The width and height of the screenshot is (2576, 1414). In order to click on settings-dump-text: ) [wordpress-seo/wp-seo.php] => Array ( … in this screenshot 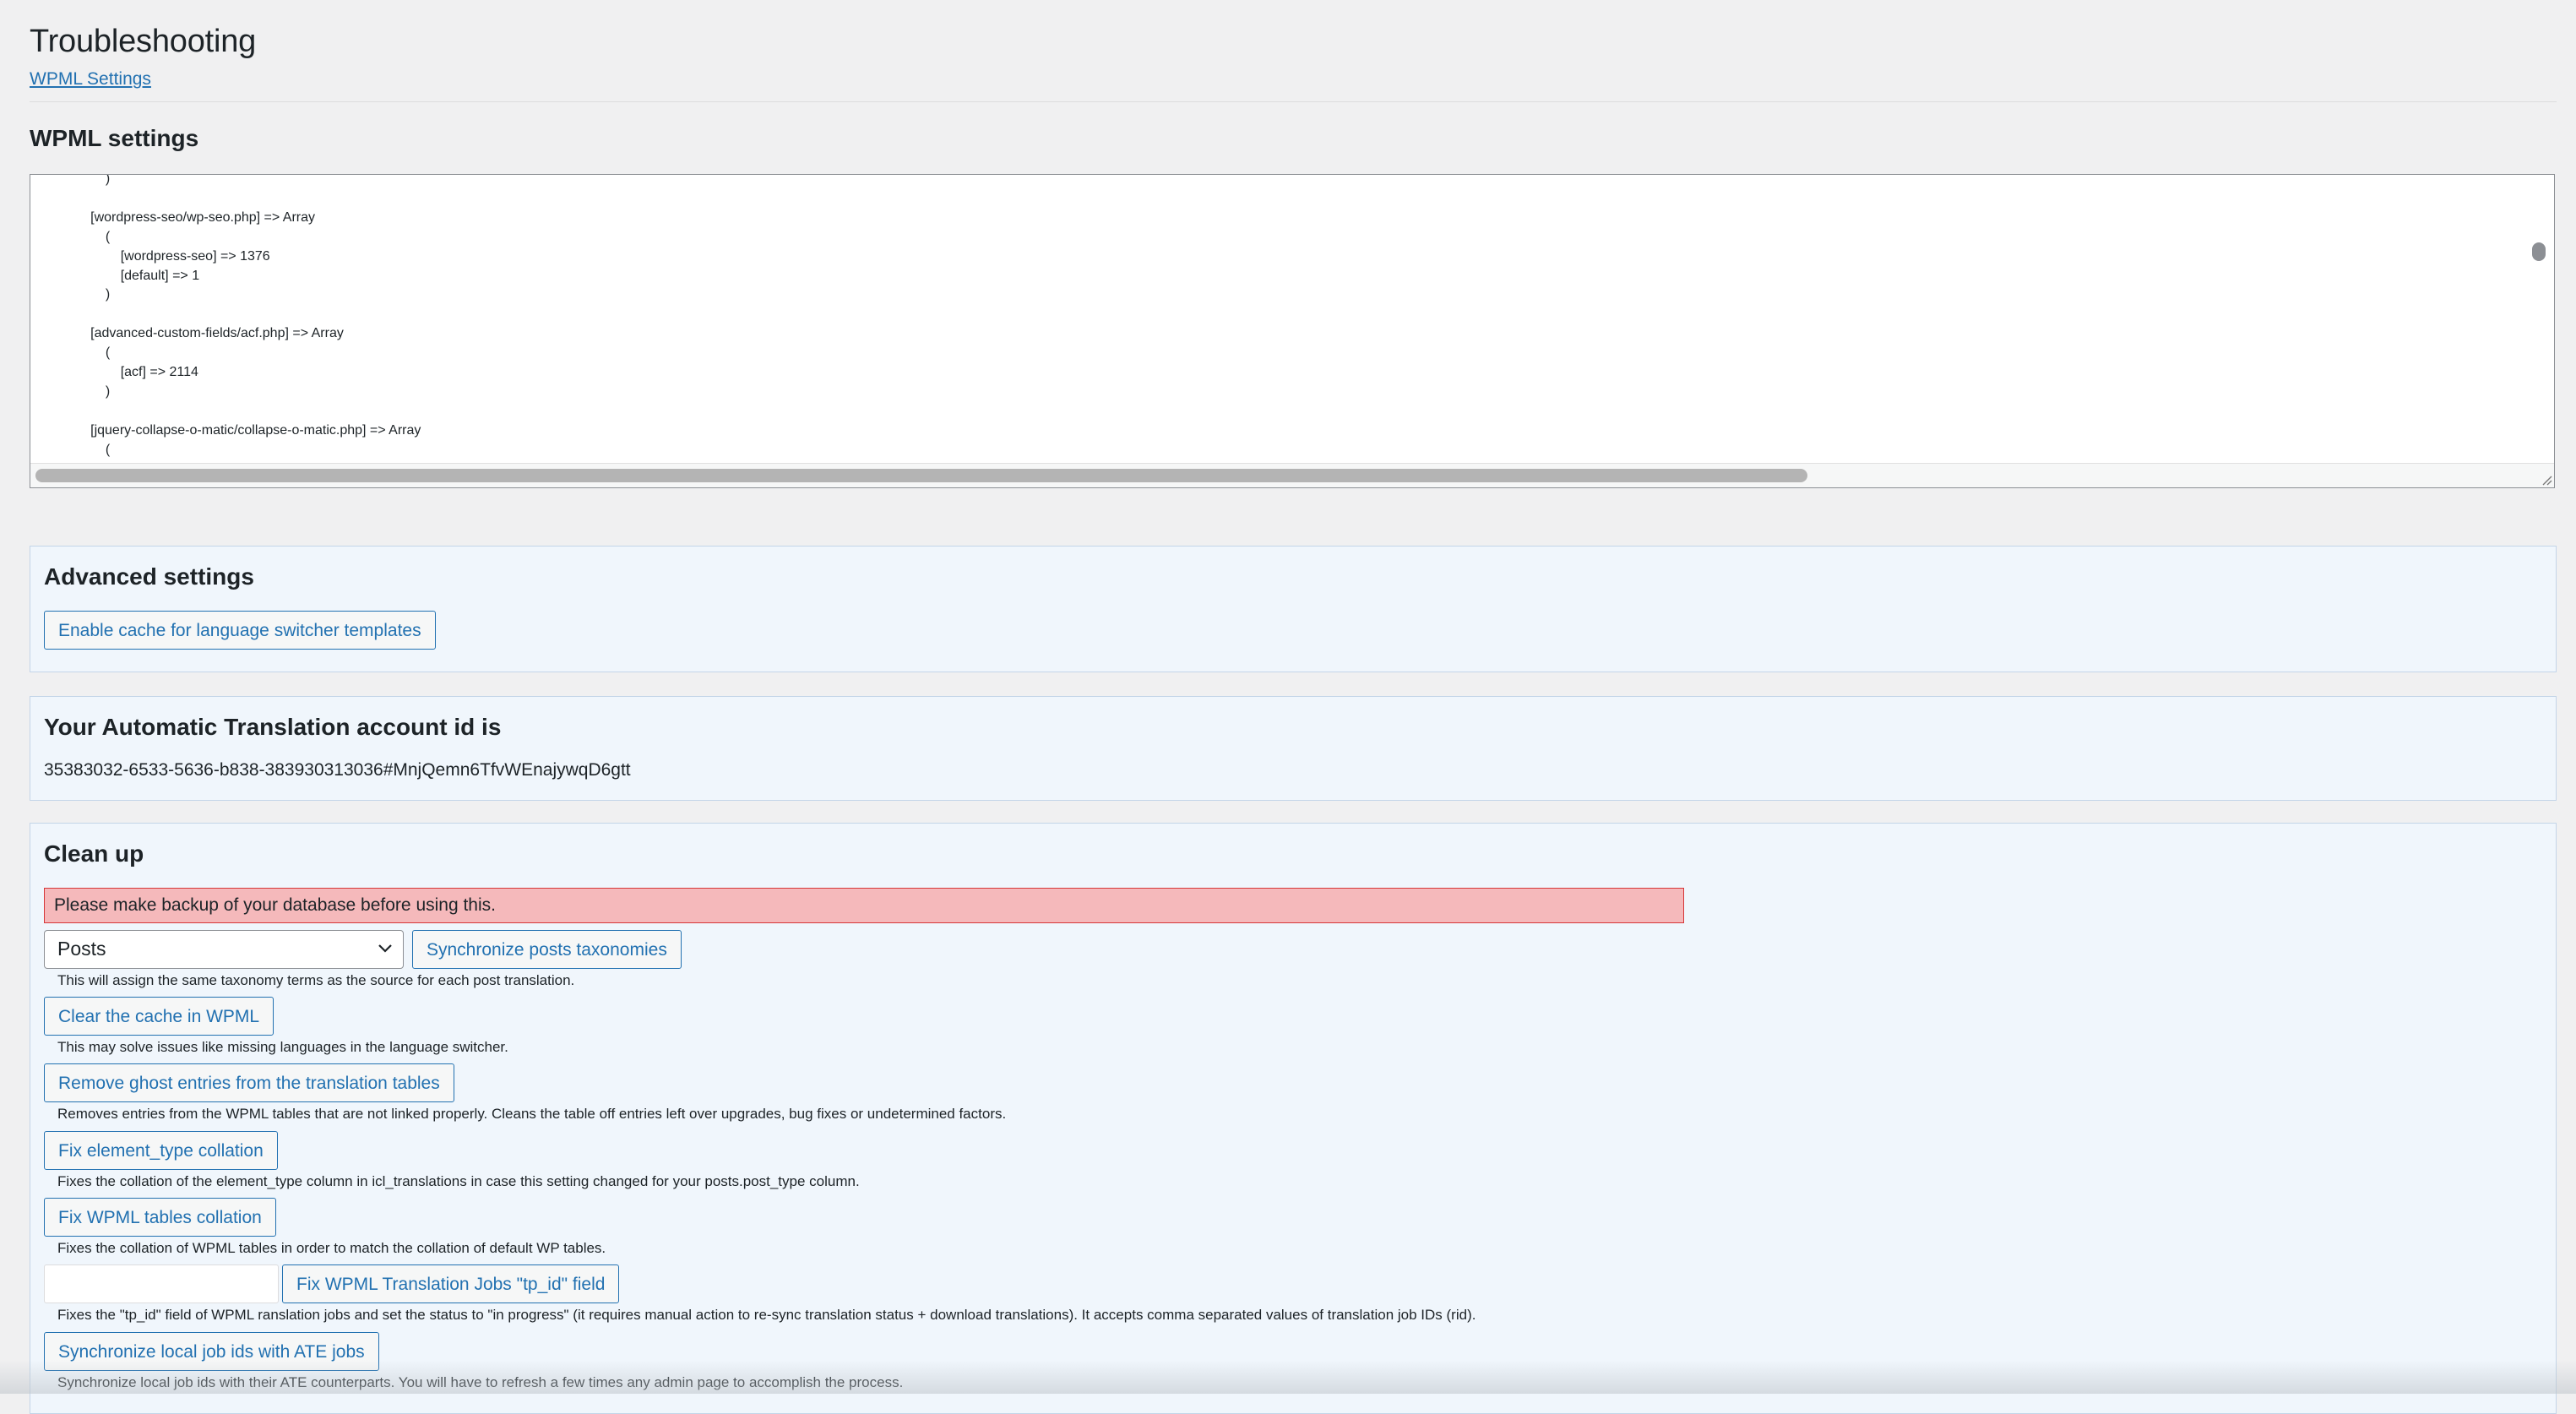, I will do `click(225, 327)`.